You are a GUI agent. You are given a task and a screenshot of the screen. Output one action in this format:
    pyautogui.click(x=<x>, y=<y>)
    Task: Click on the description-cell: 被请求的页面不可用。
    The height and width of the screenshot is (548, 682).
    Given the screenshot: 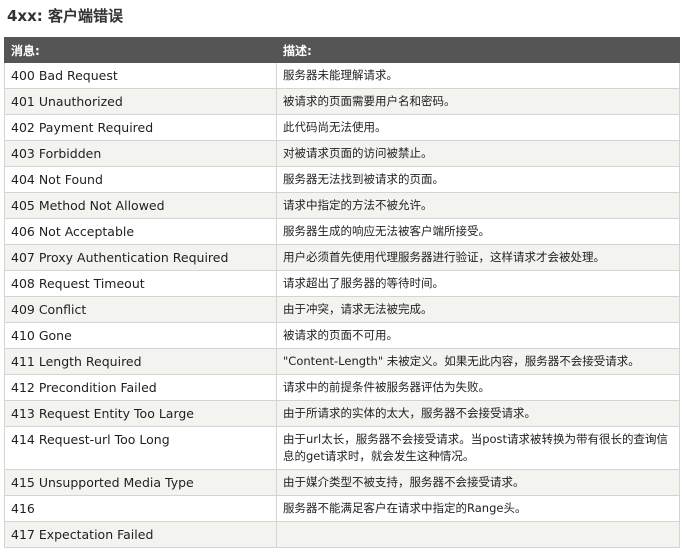 What is the action you would take?
    pyautogui.click(x=478, y=335)
    